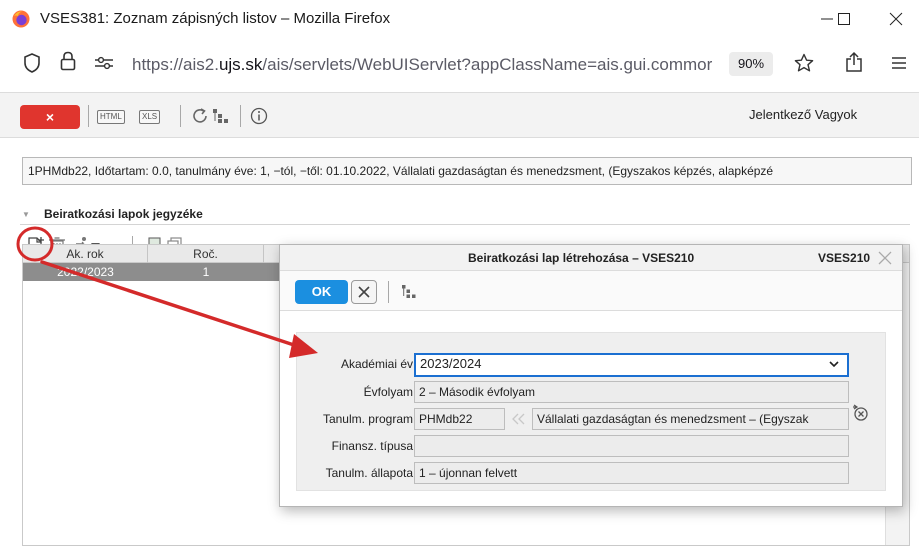  What do you see at coordinates (111, 117) in the screenshot?
I see `html-export-button: HTML` at bounding box center [111, 117].